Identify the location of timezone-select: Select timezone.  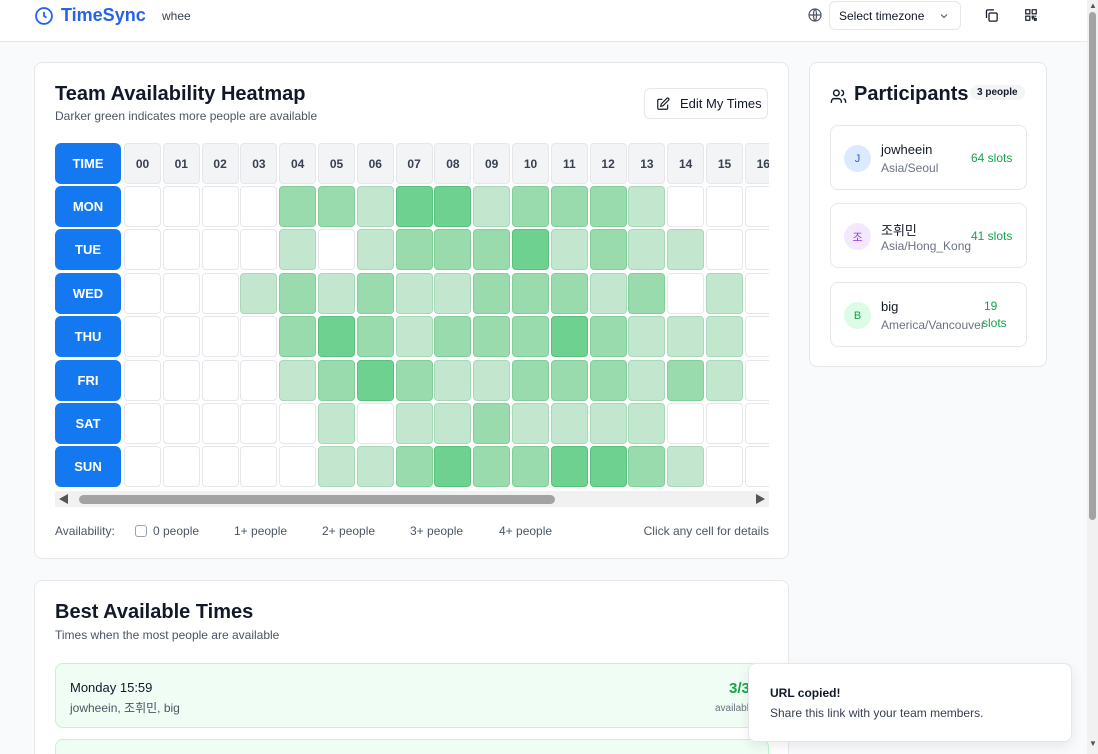
(895, 15).